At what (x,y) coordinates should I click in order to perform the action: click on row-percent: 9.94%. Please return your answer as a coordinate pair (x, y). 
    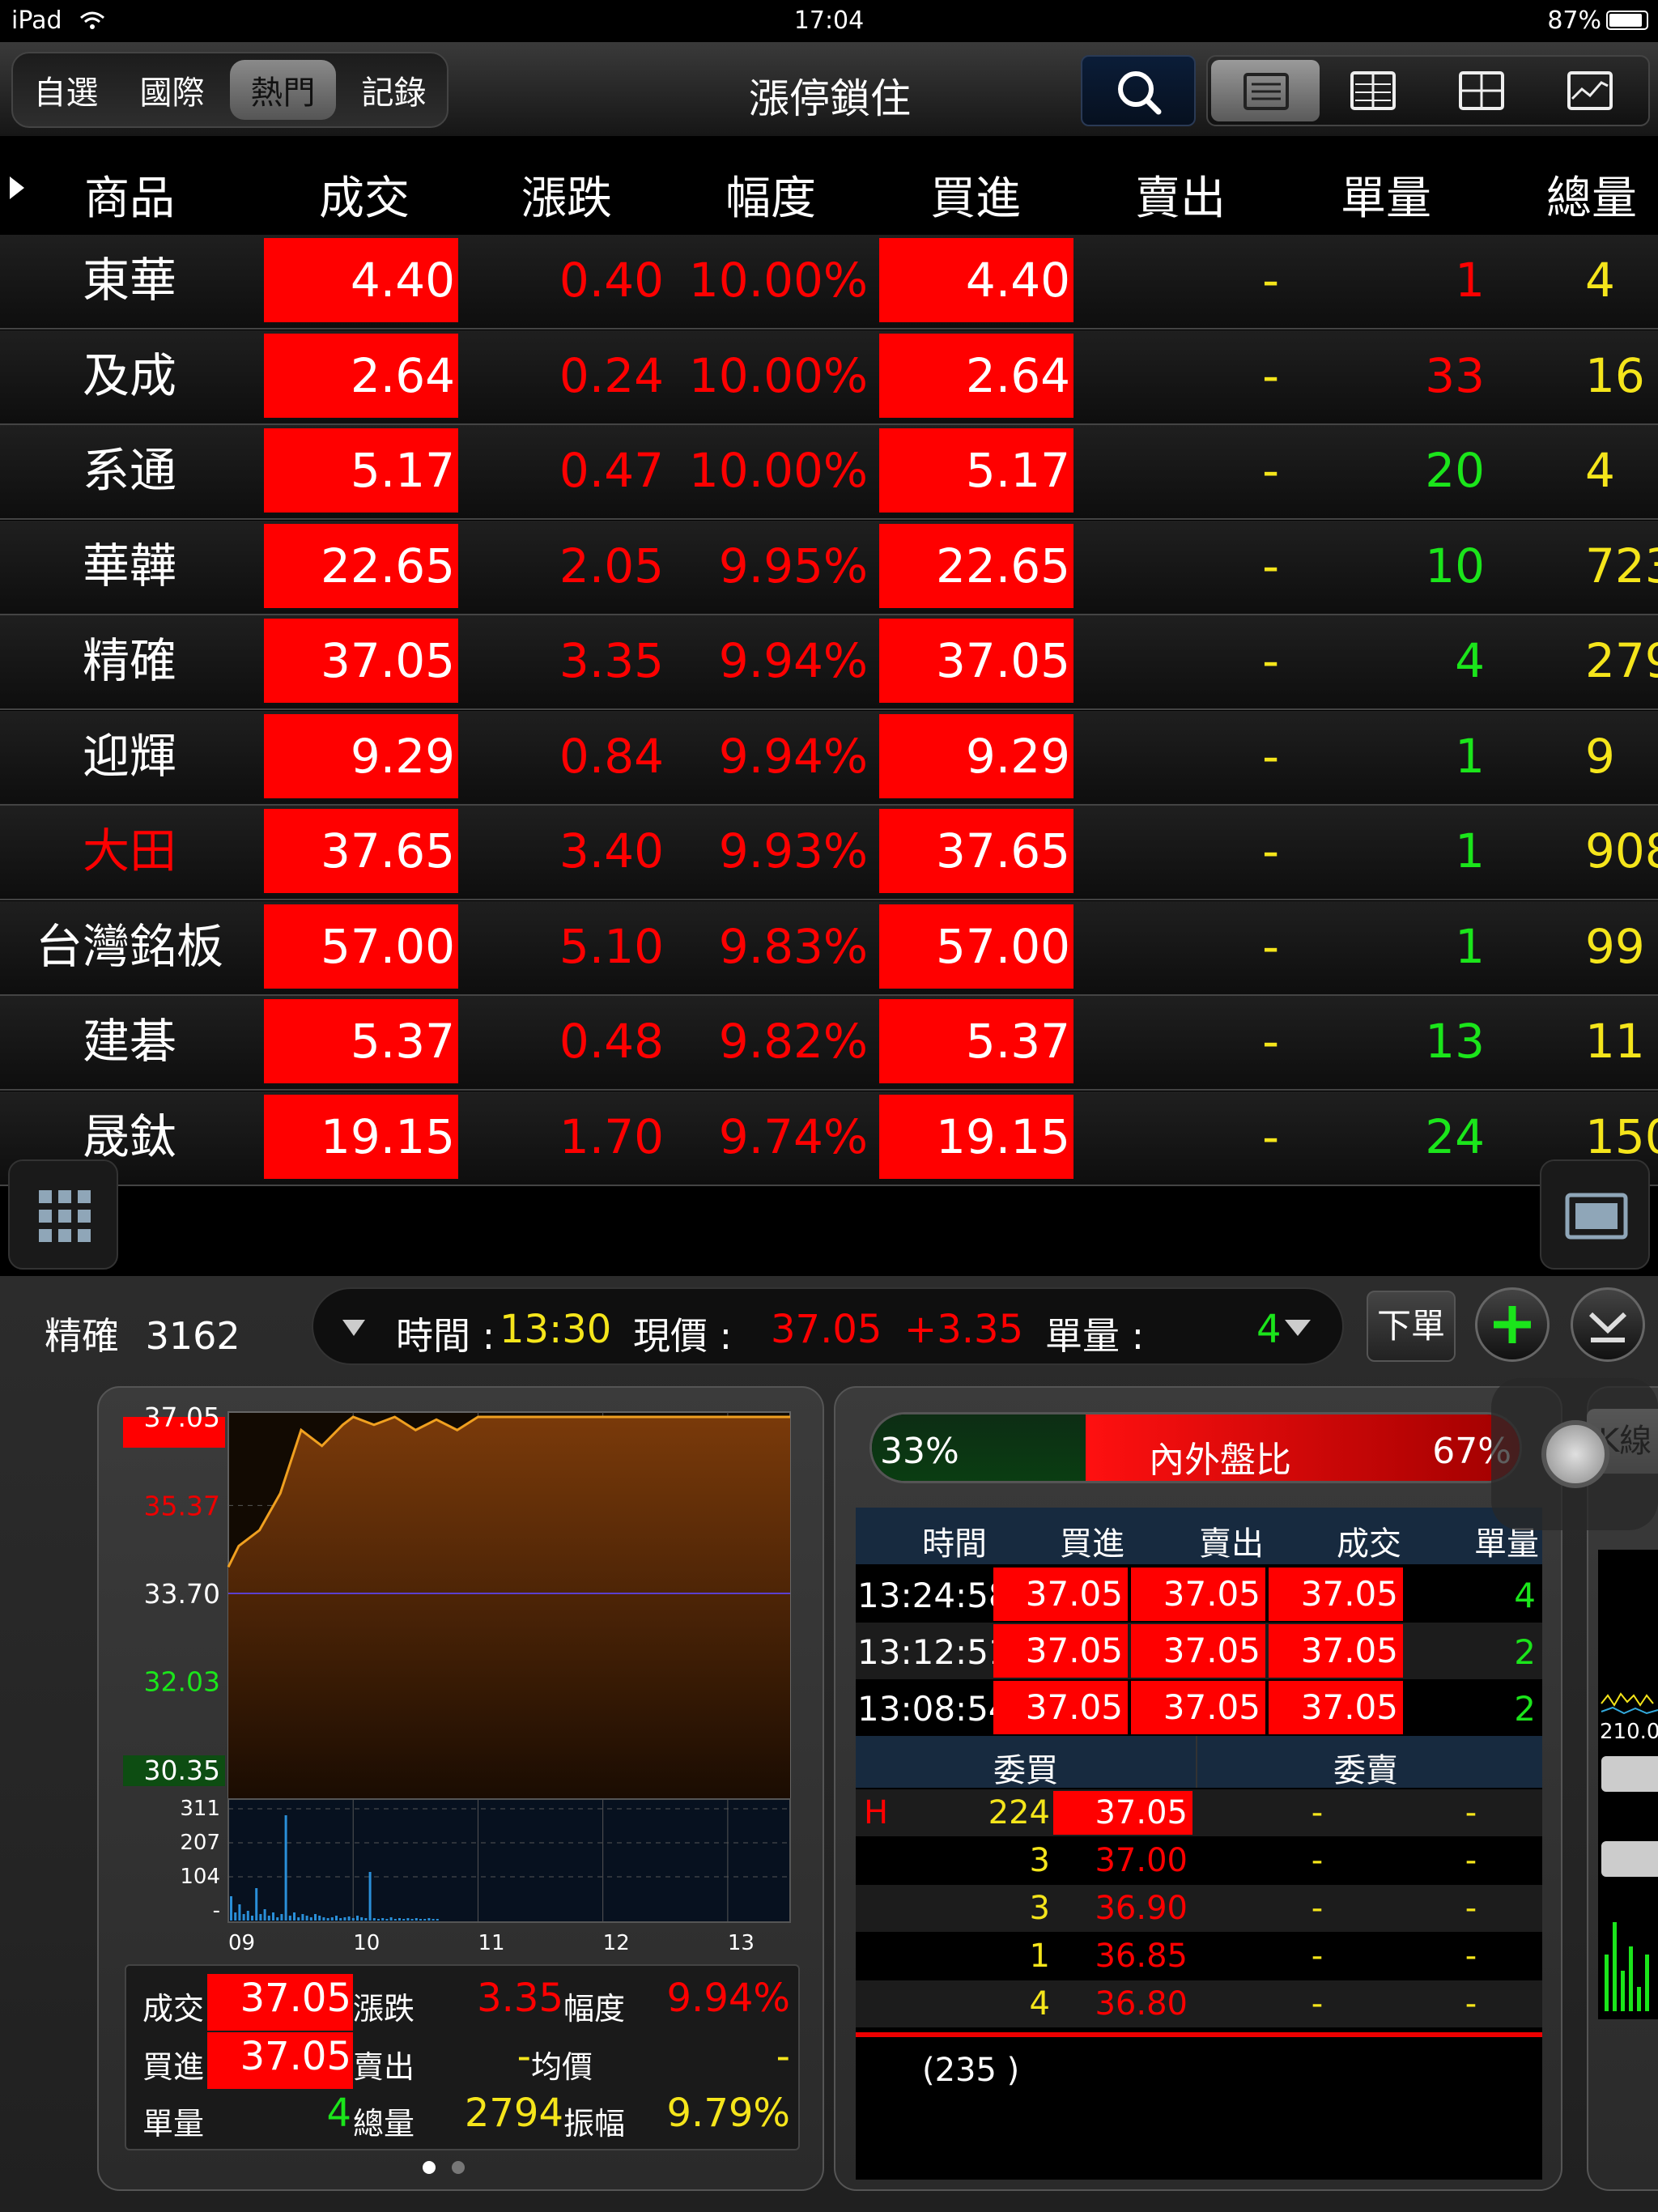
    Looking at the image, I should click on (793, 661).